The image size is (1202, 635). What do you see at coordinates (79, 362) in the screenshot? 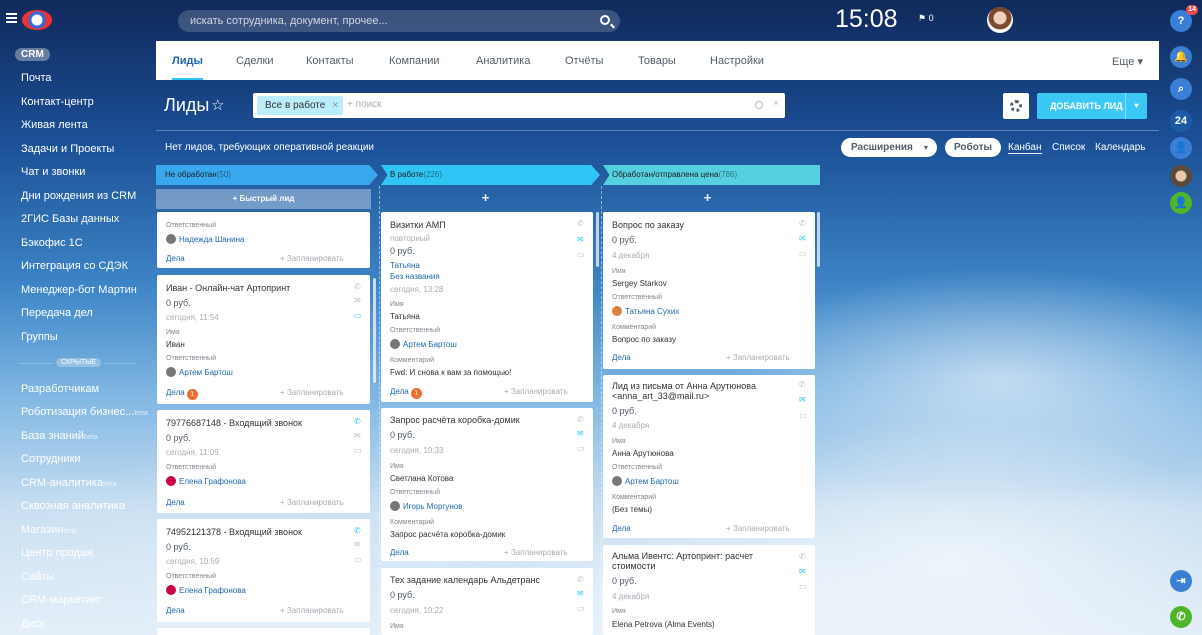
I see `hidden-items-toggle: СКРЫТЫЕ` at bounding box center [79, 362].